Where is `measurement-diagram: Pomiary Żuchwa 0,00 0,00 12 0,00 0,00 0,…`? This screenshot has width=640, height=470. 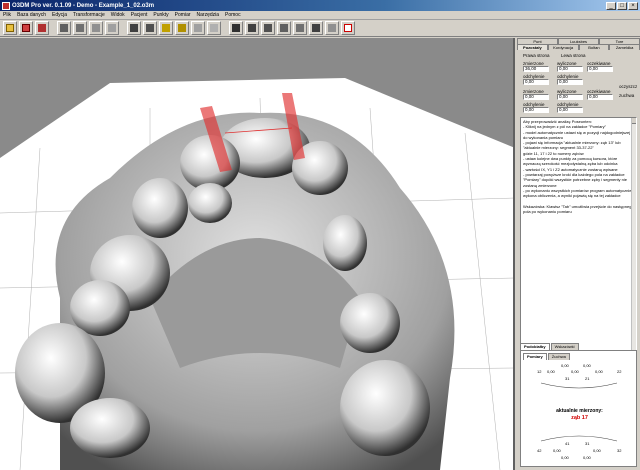 measurement-diagram: Pomiary Żuchwa 0,00 0,00 12 0,00 0,00 0,… is located at coordinates (578, 408).